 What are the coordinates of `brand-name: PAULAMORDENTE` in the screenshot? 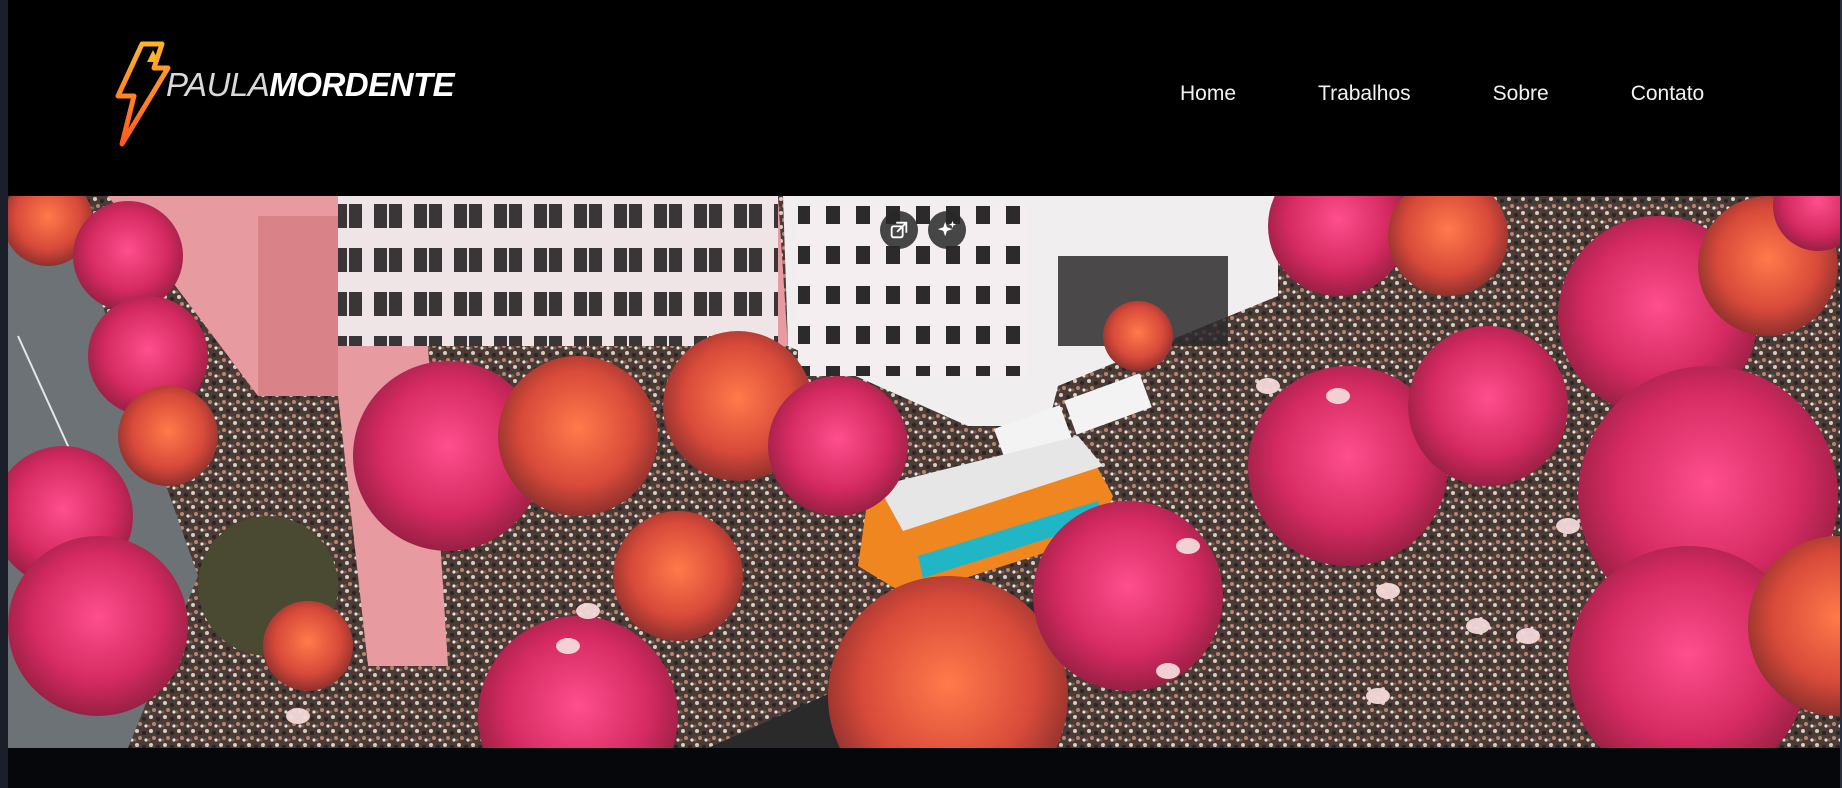 It's located at (310, 85).